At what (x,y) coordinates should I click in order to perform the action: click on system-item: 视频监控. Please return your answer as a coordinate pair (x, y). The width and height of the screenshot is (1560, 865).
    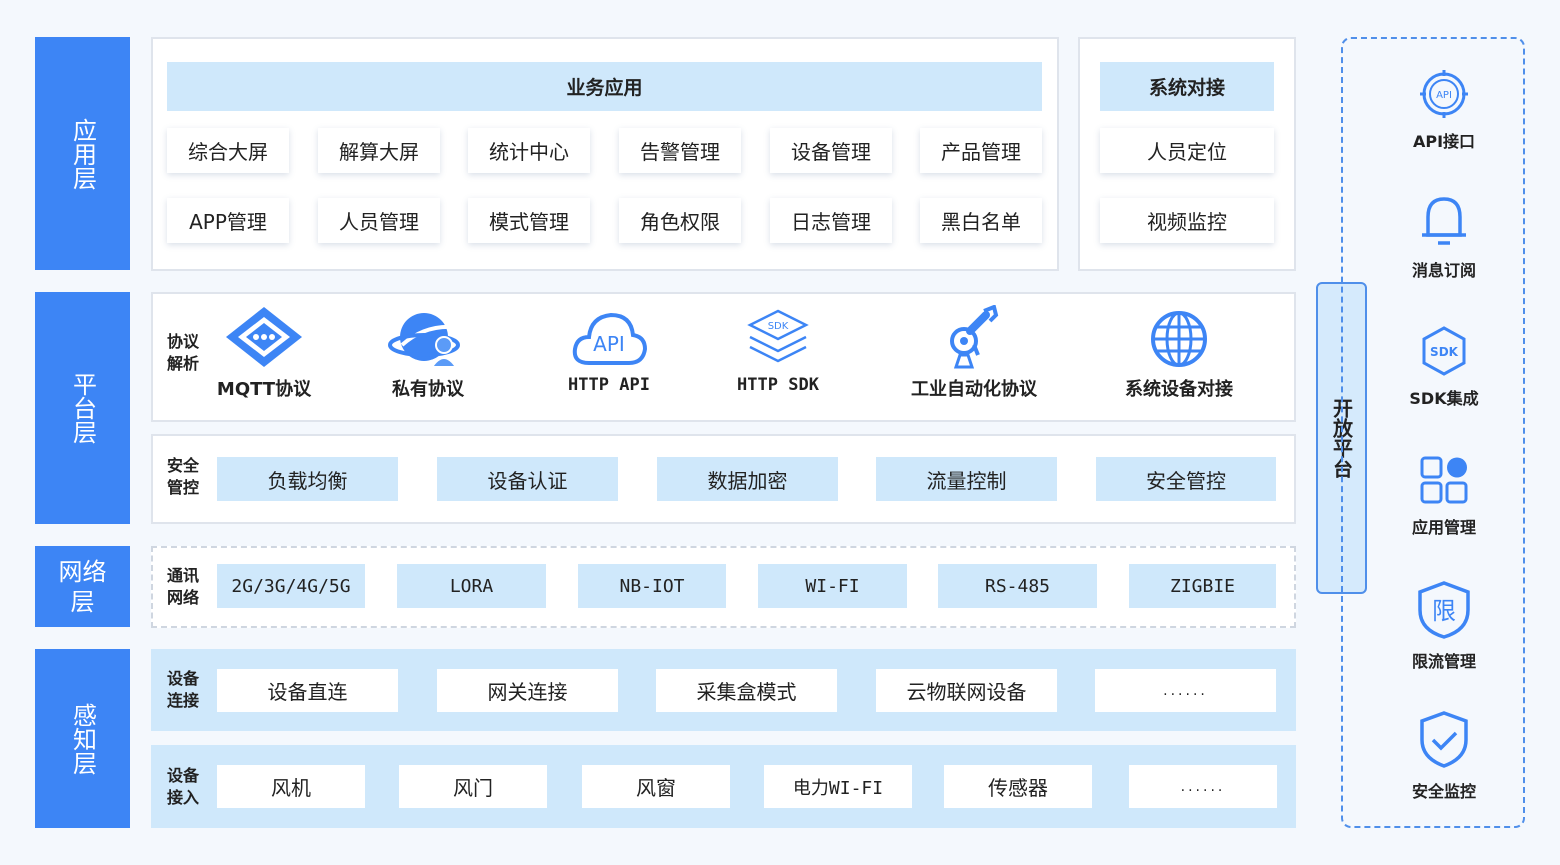
    Looking at the image, I should click on (1187, 220).